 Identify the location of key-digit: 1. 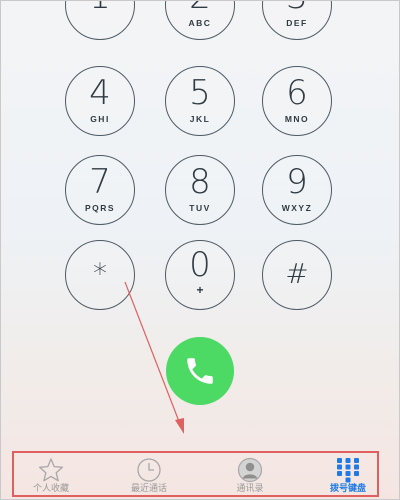
(100, 8).